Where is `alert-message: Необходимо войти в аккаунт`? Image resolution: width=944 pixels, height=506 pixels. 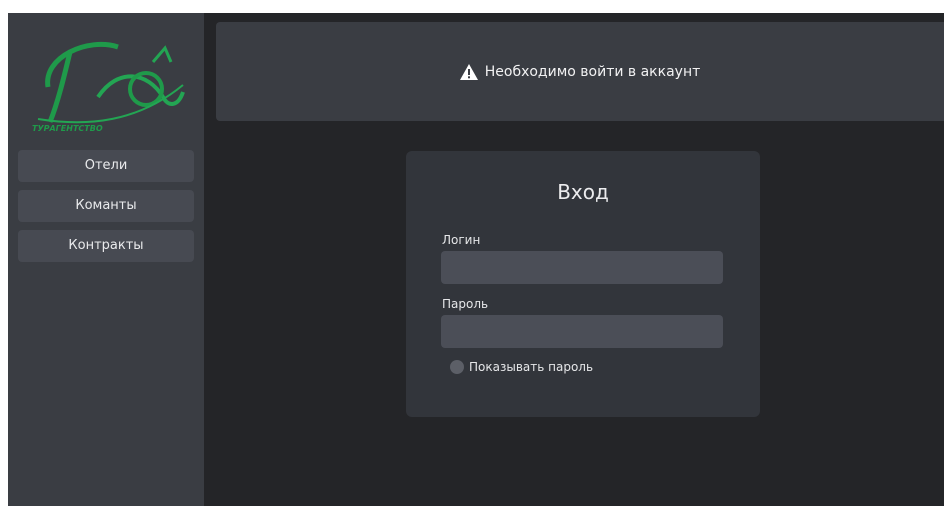 alert-message: Необходимо войти в аккаунт is located at coordinates (592, 71).